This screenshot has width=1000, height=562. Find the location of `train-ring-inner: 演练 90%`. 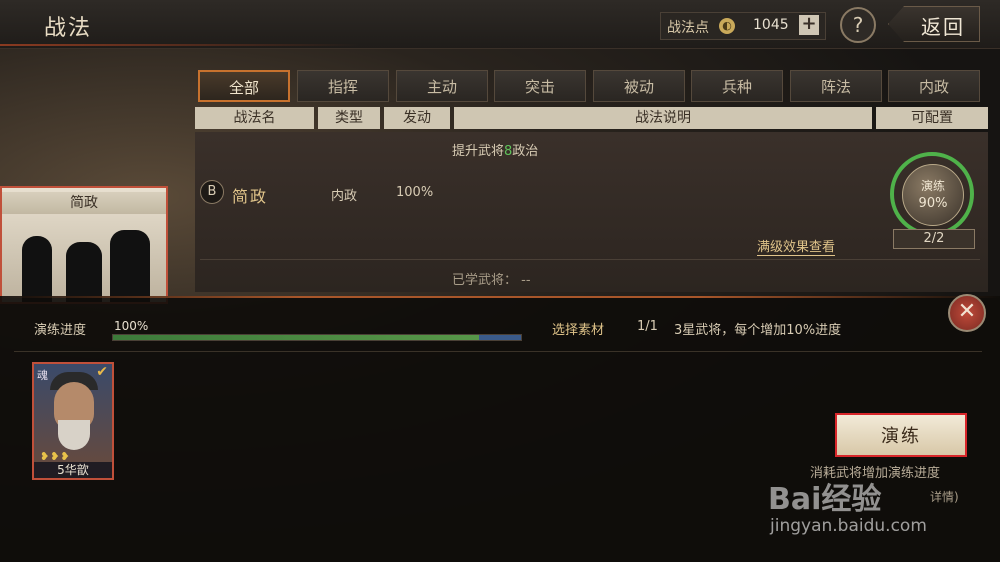

train-ring-inner: 演练 90% is located at coordinates (933, 195).